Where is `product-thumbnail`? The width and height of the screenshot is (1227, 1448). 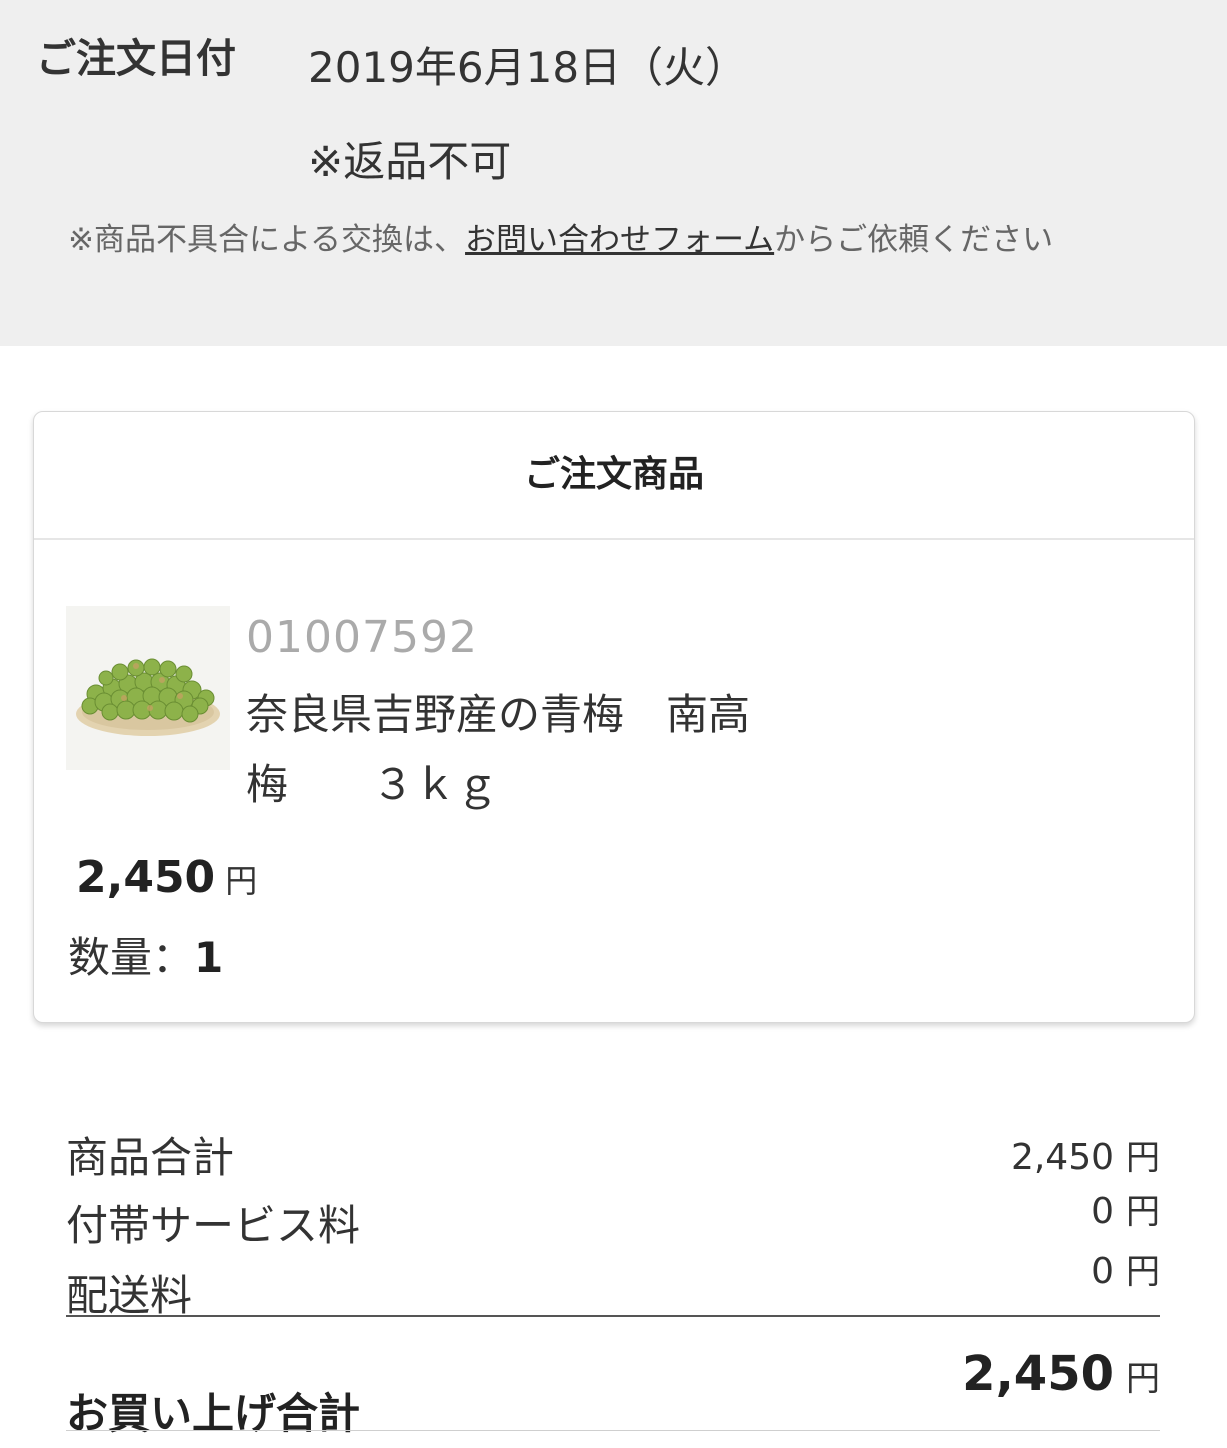 product-thumbnail is located at coordinates (148, 688).